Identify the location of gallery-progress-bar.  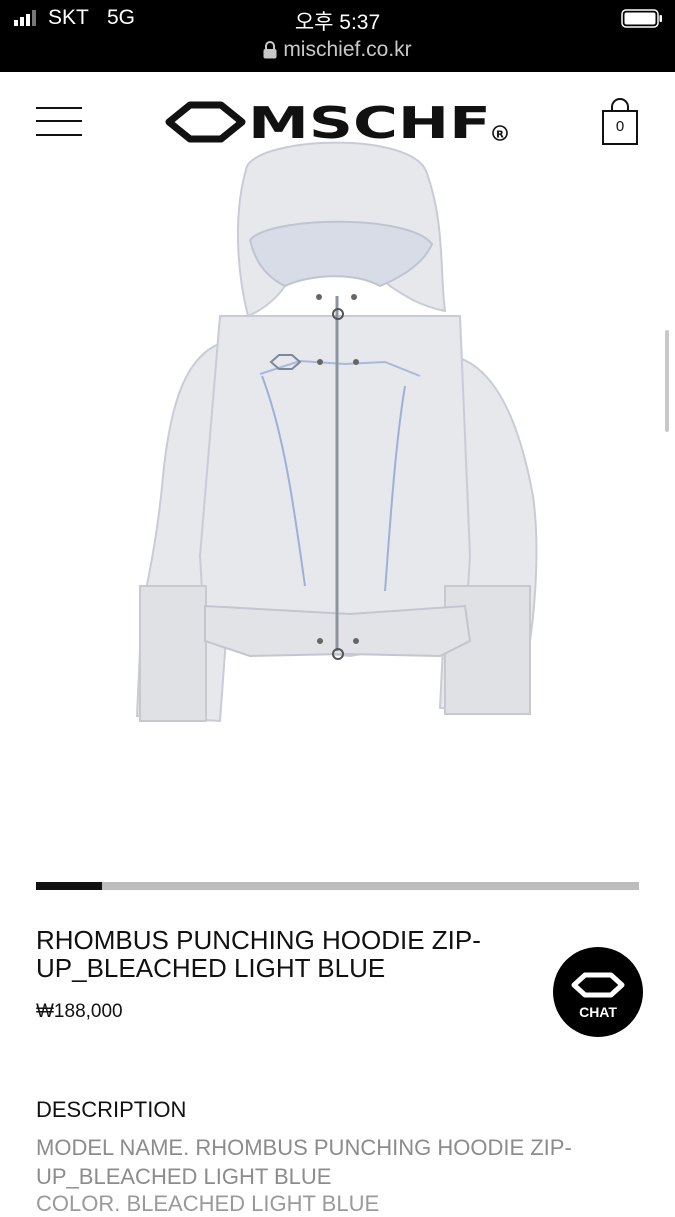
(337, 886).